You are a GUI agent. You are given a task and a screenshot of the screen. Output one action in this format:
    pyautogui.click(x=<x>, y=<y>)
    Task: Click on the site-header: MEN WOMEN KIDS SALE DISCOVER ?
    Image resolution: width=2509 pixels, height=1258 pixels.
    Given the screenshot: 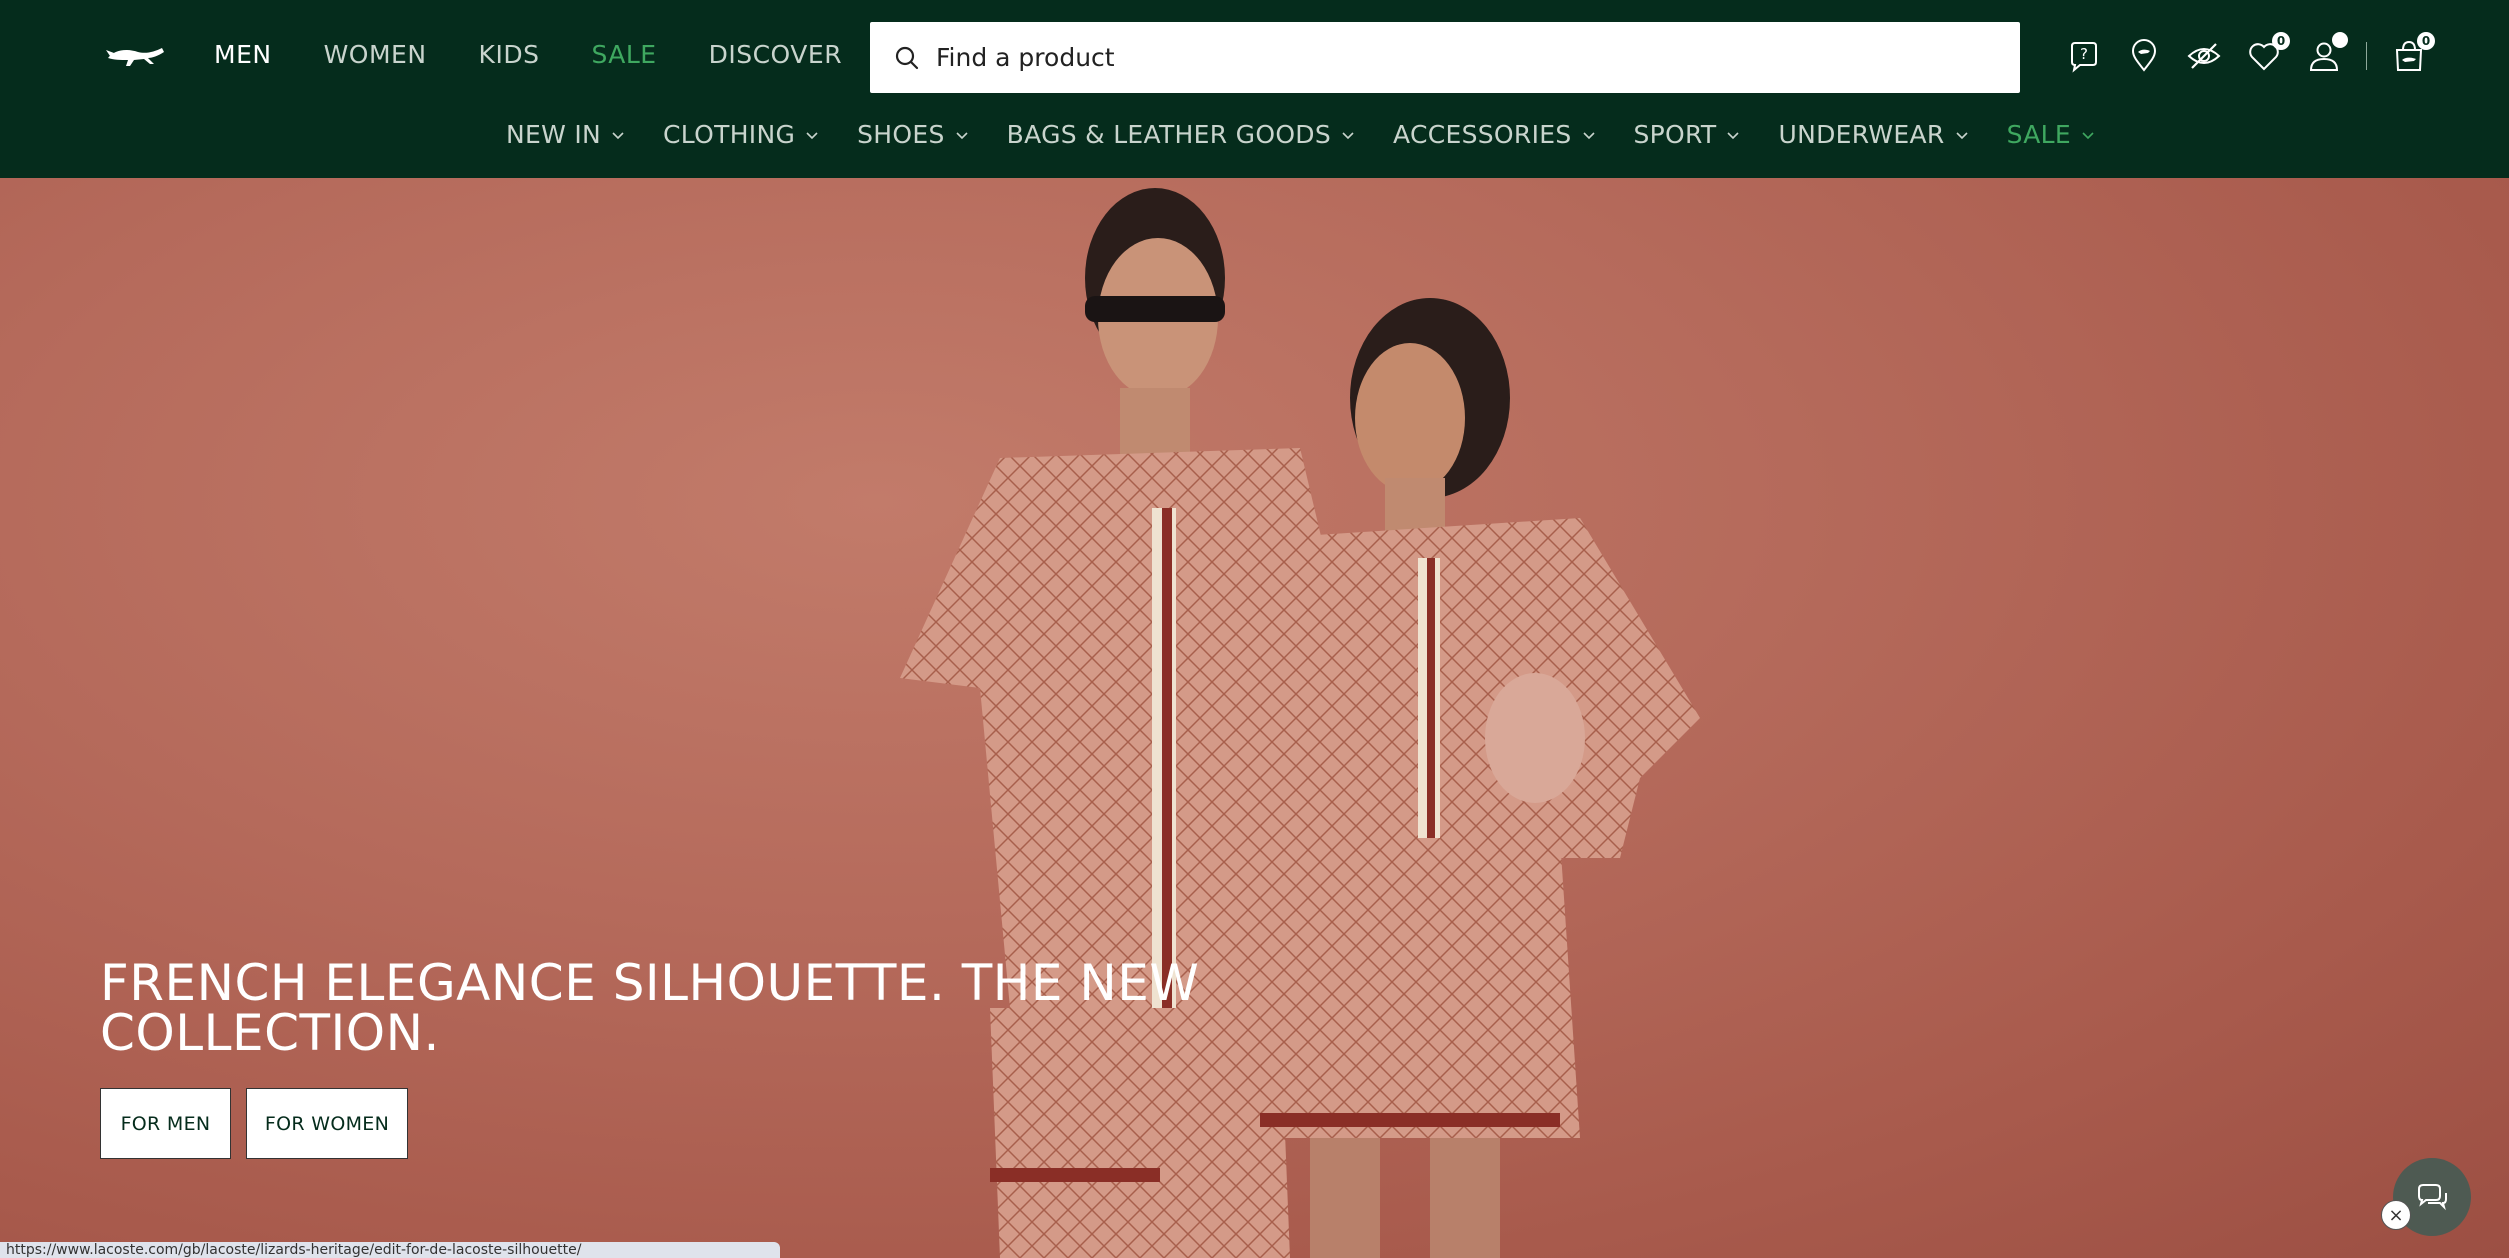 What is the action you would take?
    pyautogui.click(x=1254, y=89)
    